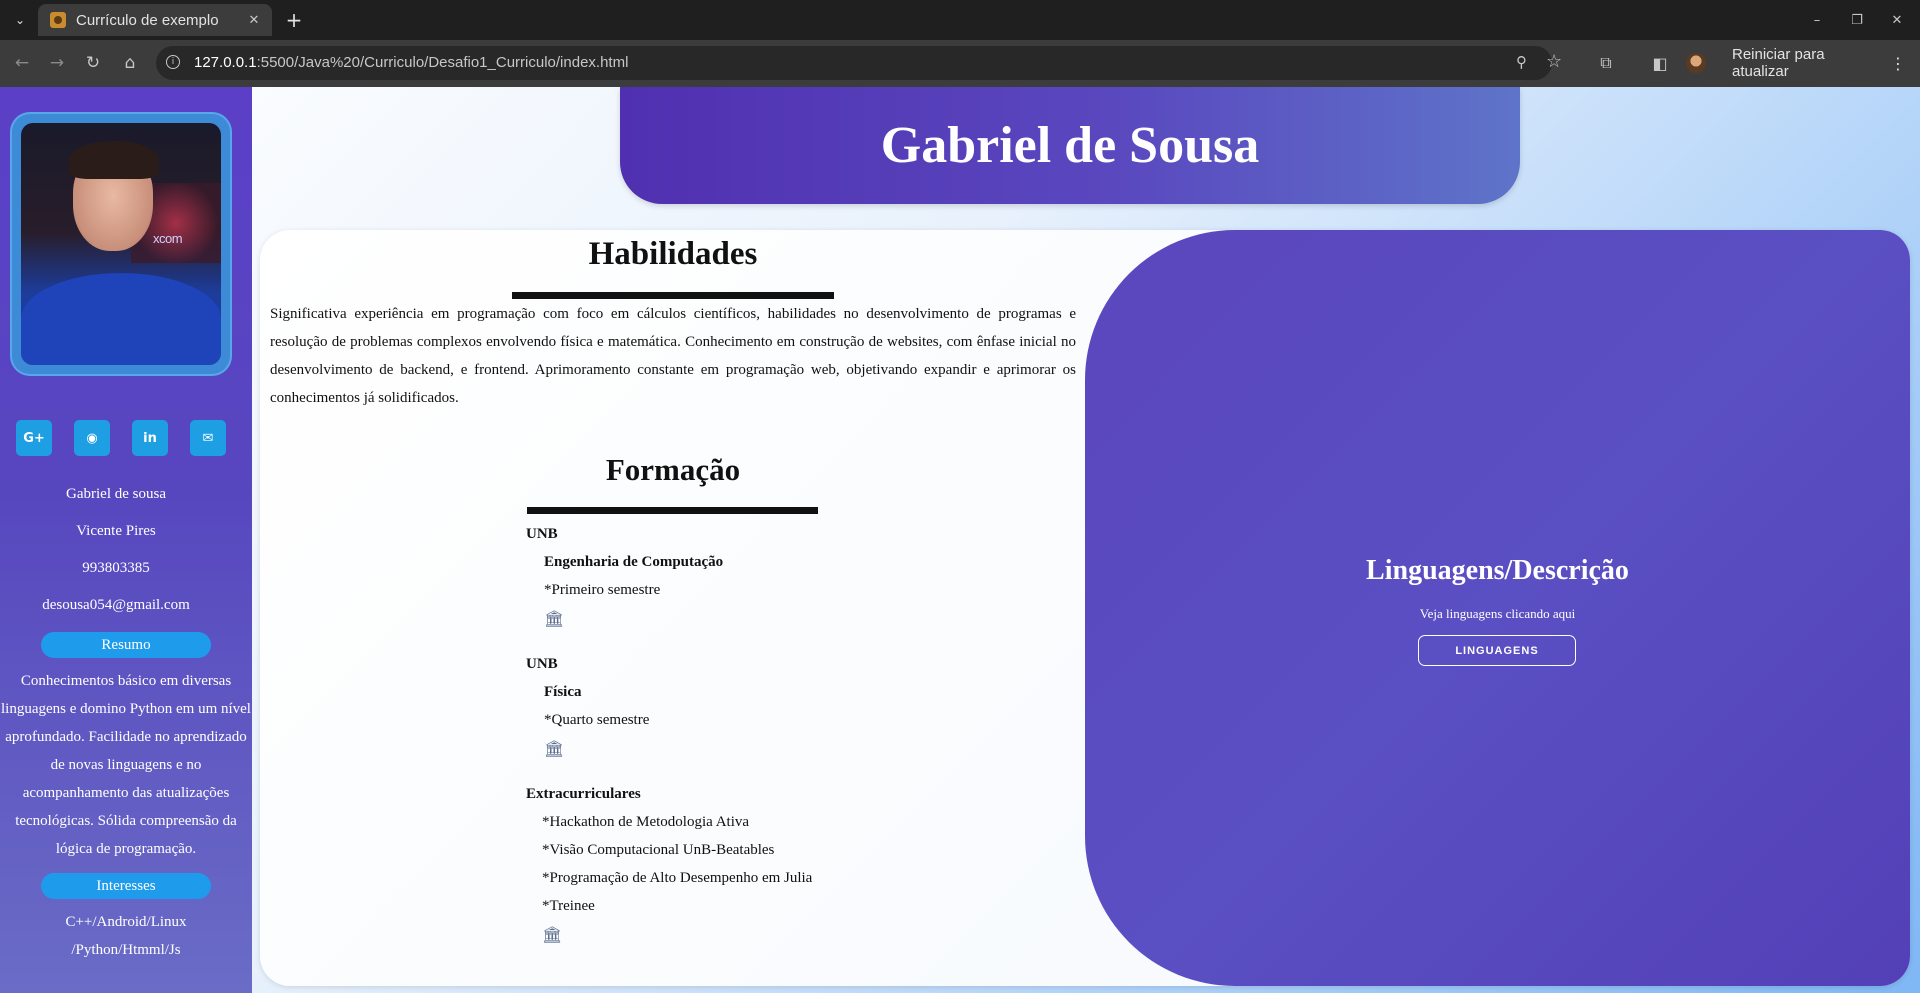 Image resolution: width=1920 pixels, height=993 pixels. What do you see at coordinates (114, 160) in the screenshot?
I see `photo-hair` at bounding box center [114, 160].